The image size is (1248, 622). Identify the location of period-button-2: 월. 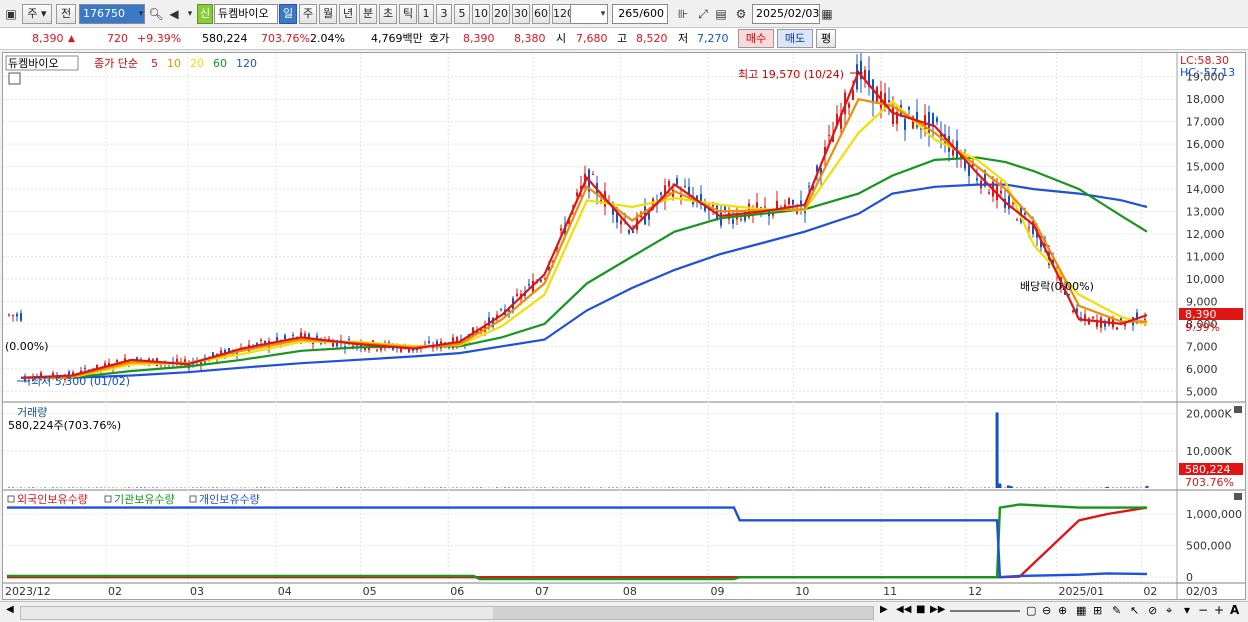
(328, 14).